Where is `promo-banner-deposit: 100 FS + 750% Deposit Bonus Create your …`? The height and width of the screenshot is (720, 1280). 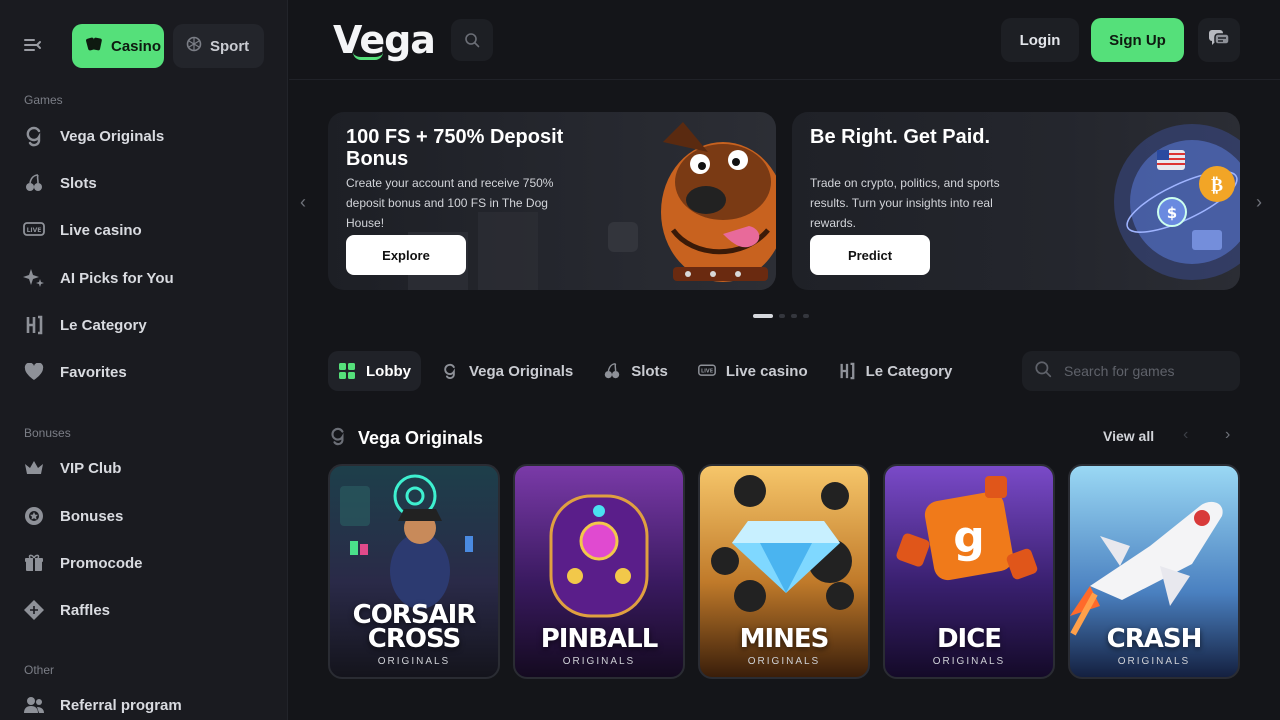 promo-banner-deposit: 100 FS + 750% Deposit Bonus Create your … is located at coordinates (552, 201).